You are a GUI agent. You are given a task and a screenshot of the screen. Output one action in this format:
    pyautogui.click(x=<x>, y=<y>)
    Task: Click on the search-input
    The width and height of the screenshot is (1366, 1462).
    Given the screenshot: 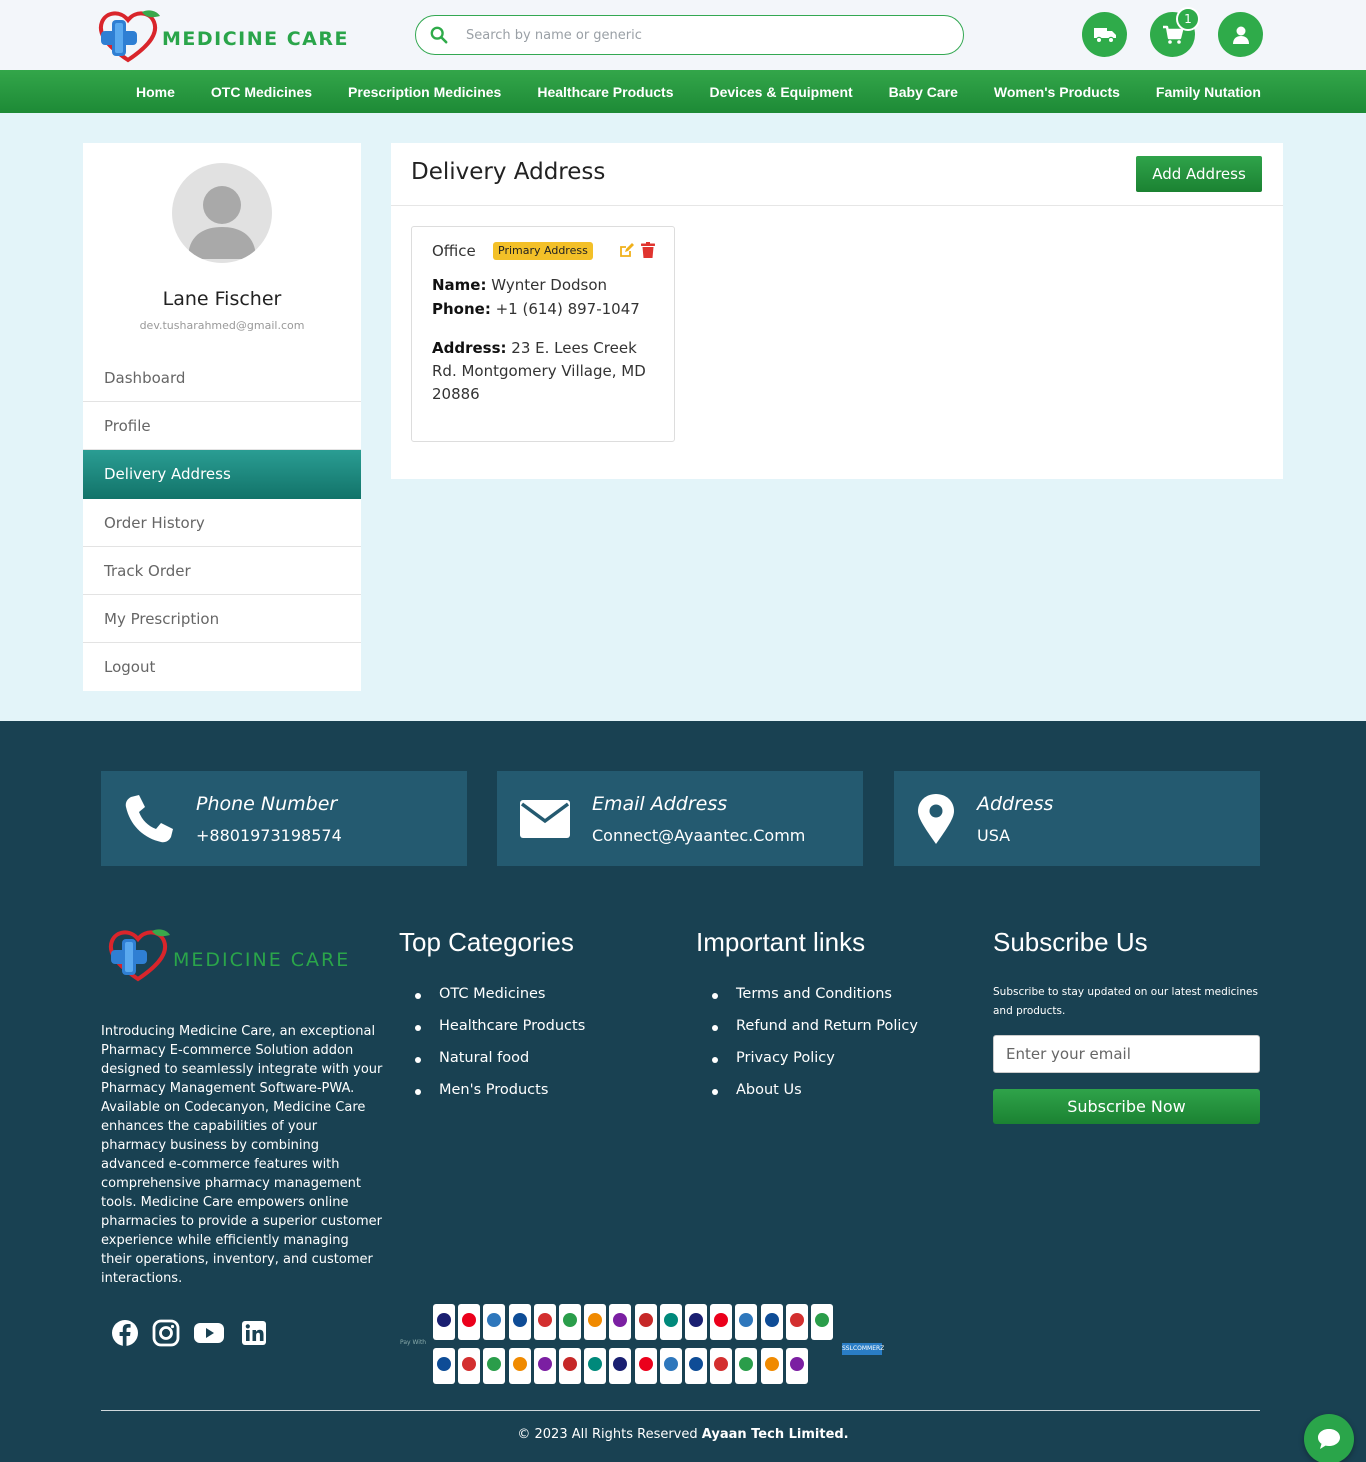 What is the action you would take?
    pyautogui.click(x=706, y=35)
    